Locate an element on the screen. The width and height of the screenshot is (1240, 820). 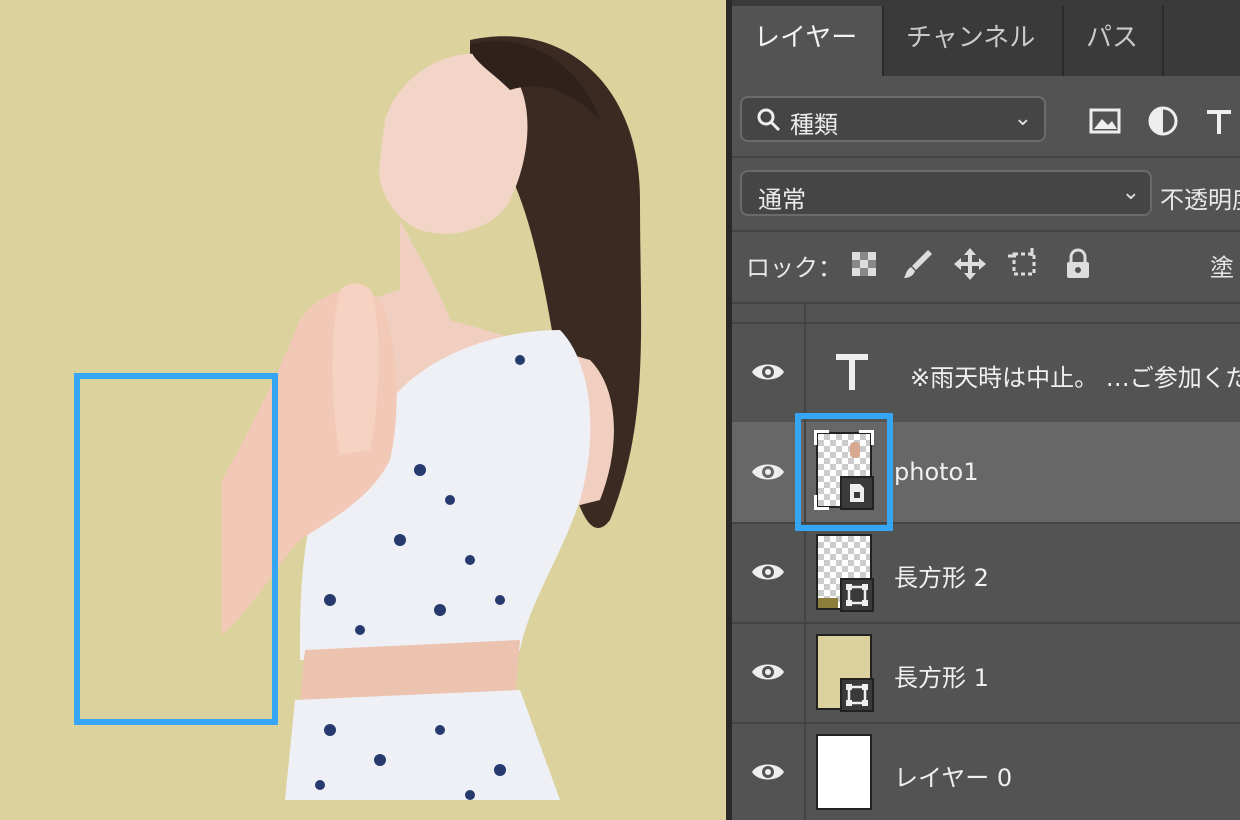
lock-move-icon is located at coordinates (970, 264).